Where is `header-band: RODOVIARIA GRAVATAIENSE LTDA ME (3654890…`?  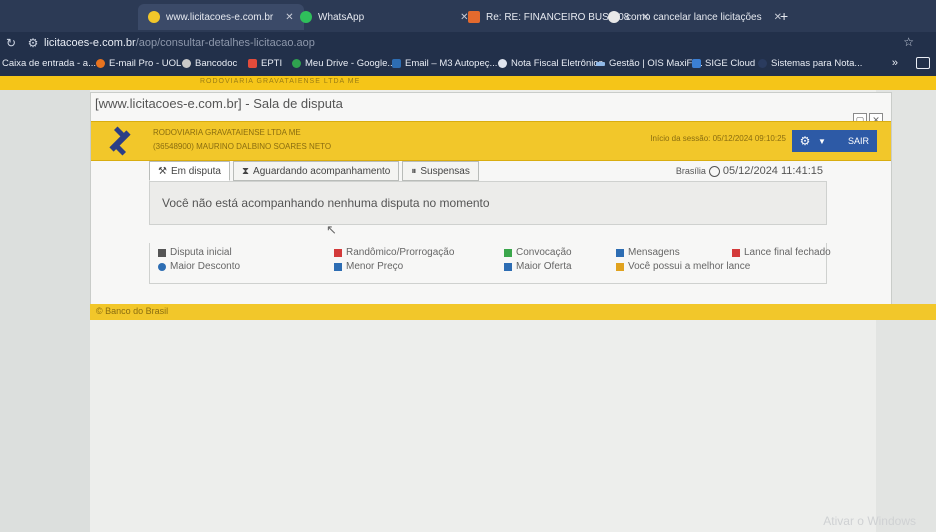
header-band: RODOVIARIA GRAVATAIENSE LTDA ME (3654890… is located at coordinates (491, 141).